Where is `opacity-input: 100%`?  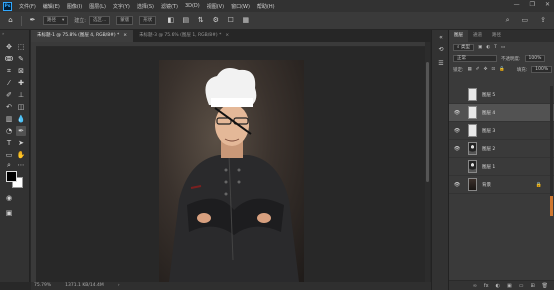 opacity-input: 100% is located at coordinates (535, 58).